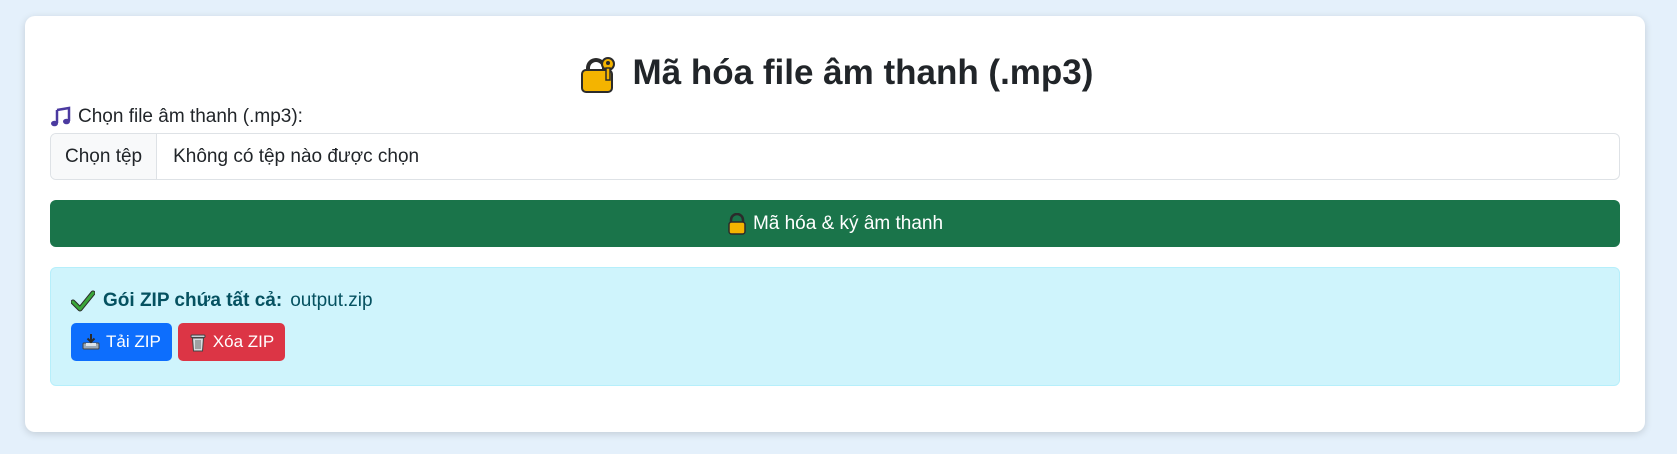 The width and height of the screenshot is (1677, 454). I want to click on check-mark-icon, so click(83, 301).